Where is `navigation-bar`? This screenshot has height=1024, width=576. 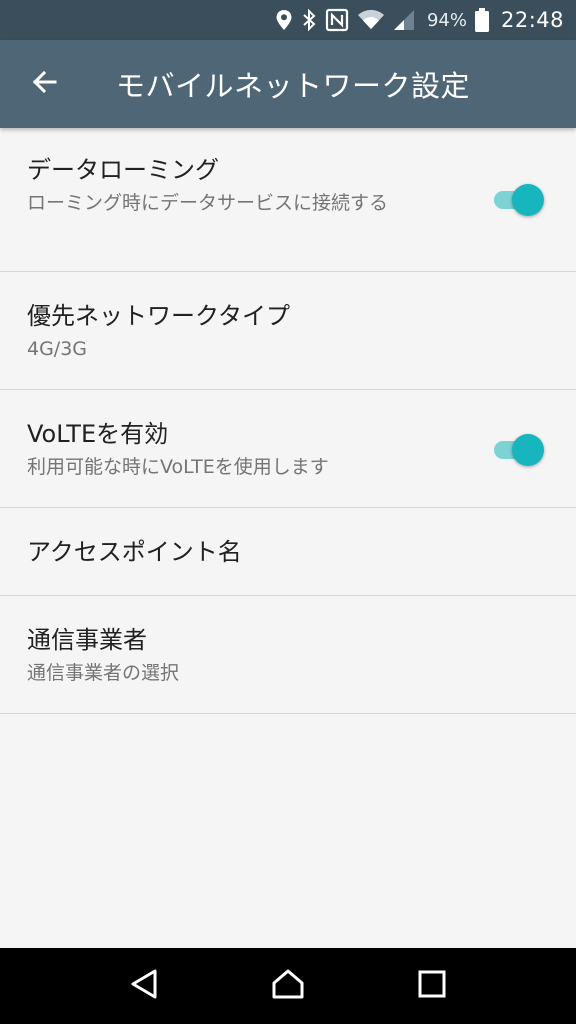
navigation-bar is located at coordinates (288, 986).